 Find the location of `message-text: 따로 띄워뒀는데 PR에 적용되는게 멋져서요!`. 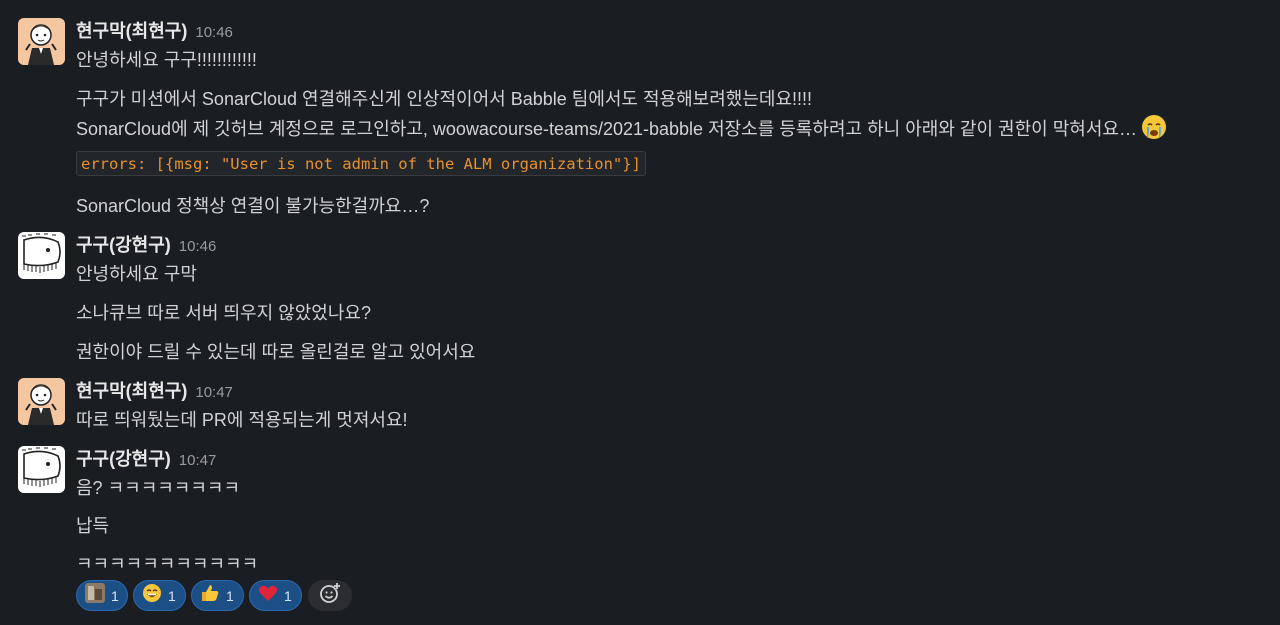

message-text: 따로 띄워뒀는데 PR에 적용되는게 멋져서요! is located at coordinates (242, 420).